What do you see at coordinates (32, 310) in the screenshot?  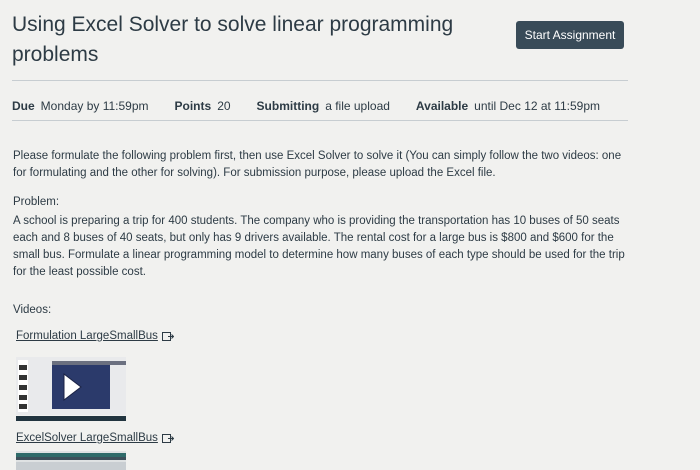 I see `videos-heading: Videos:` at bounding box center [32, 310].